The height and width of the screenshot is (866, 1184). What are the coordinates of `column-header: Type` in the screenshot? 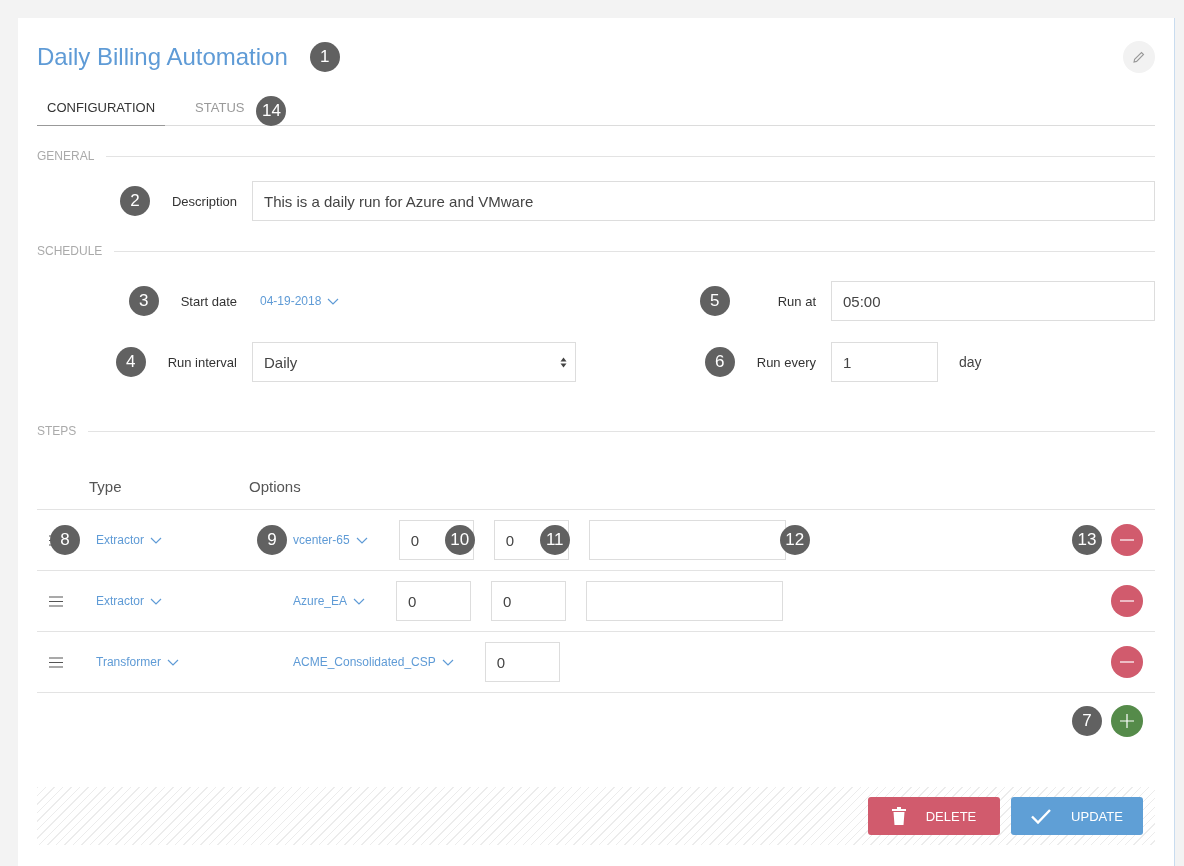 It's located at (105, 486).